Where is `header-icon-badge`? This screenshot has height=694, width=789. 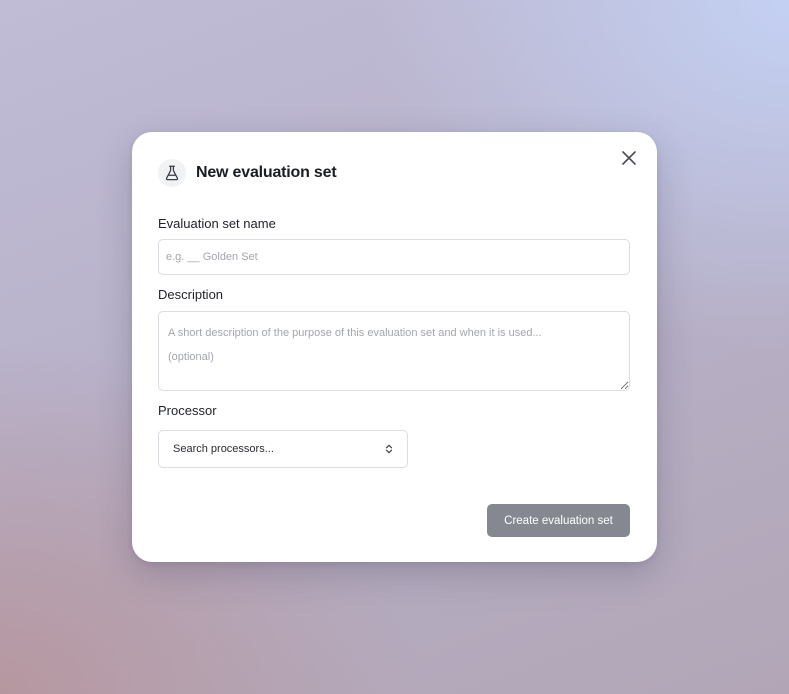 header-icon-badge is located at coordinates (172, 172).